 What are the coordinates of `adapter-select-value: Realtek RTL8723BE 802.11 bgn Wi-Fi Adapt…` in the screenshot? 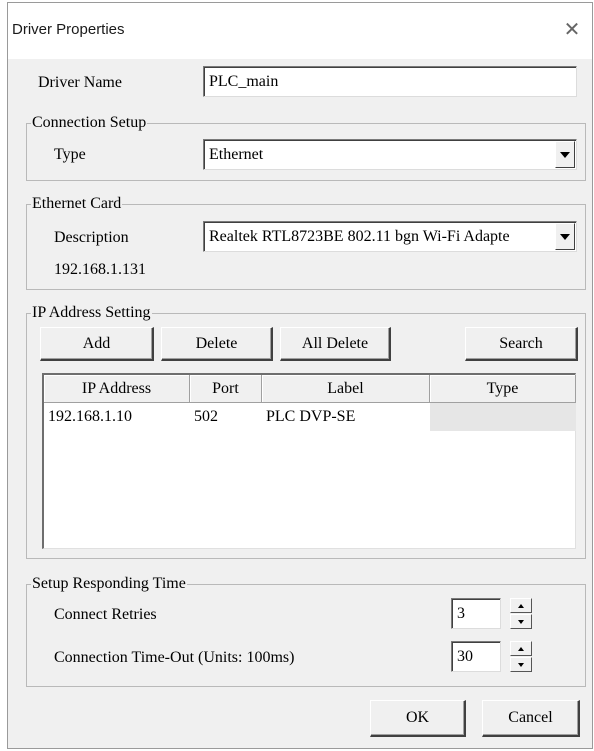 It's located at (359, 236).